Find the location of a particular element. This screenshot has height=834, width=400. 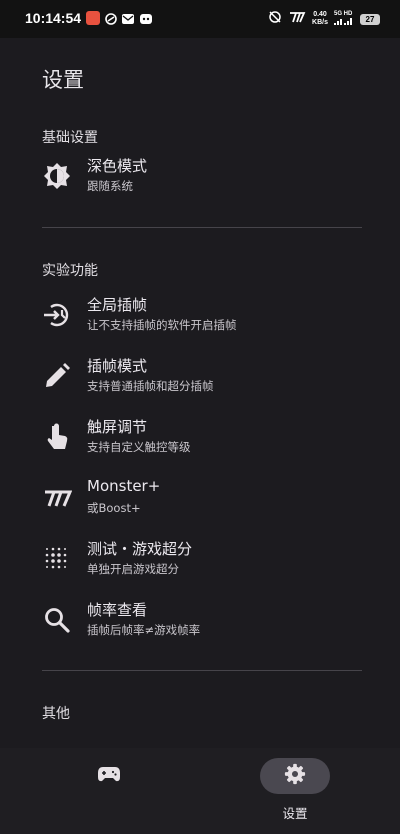

settings-item-subtitle: 让不支持插帧的软件开启插帧 is located at coordinates (162, 325).